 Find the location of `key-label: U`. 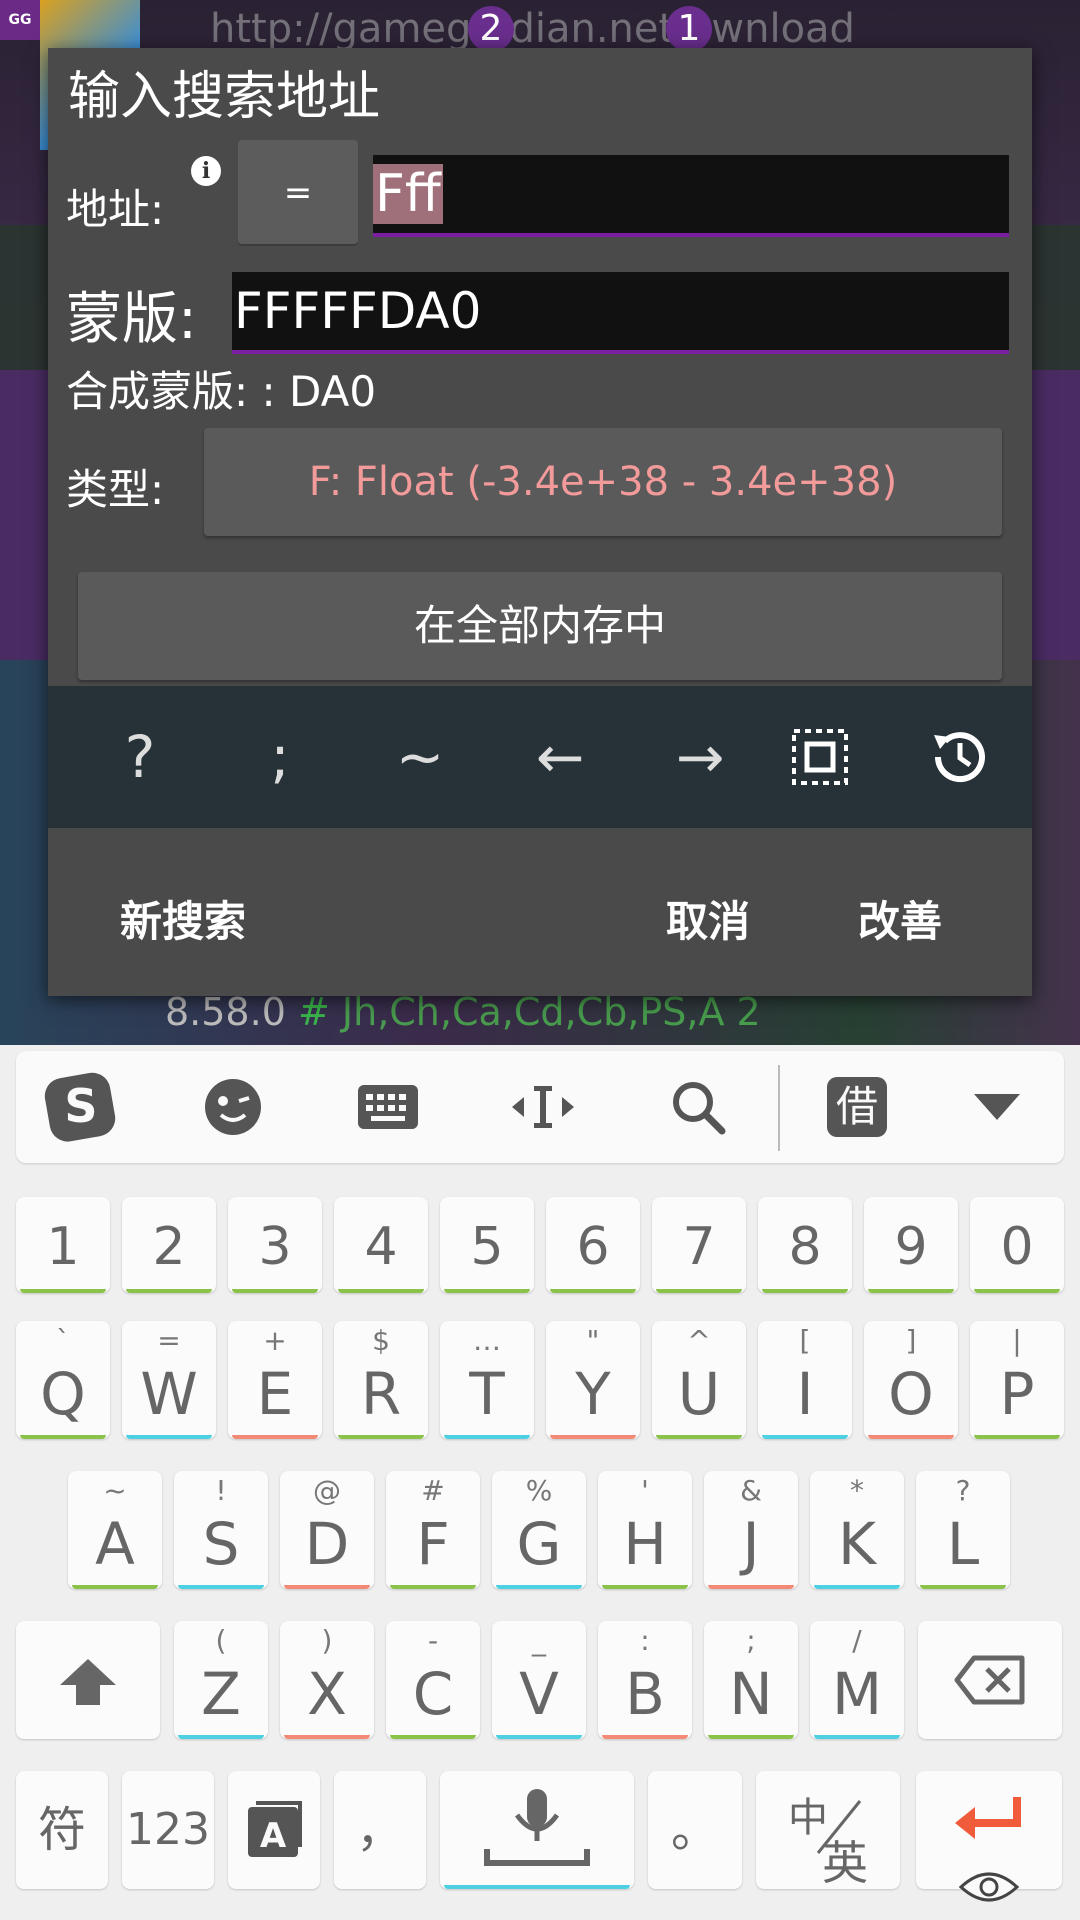

key-label: U is located at coordinates (699, 1394).